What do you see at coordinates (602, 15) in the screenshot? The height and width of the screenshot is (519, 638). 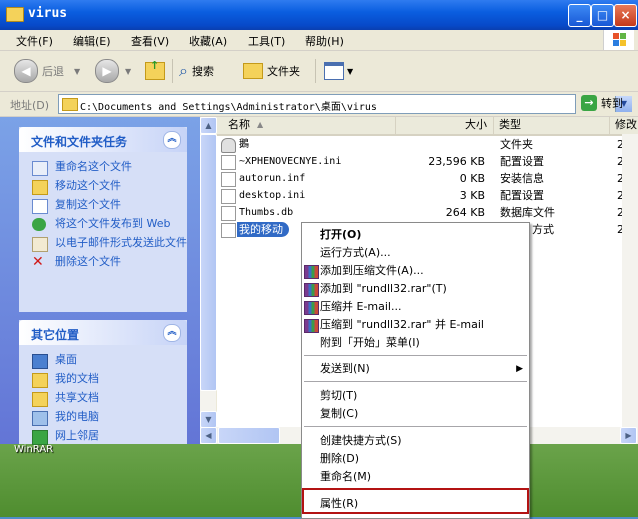 I see `maximize-button: □` at bounding box center [602, 15].